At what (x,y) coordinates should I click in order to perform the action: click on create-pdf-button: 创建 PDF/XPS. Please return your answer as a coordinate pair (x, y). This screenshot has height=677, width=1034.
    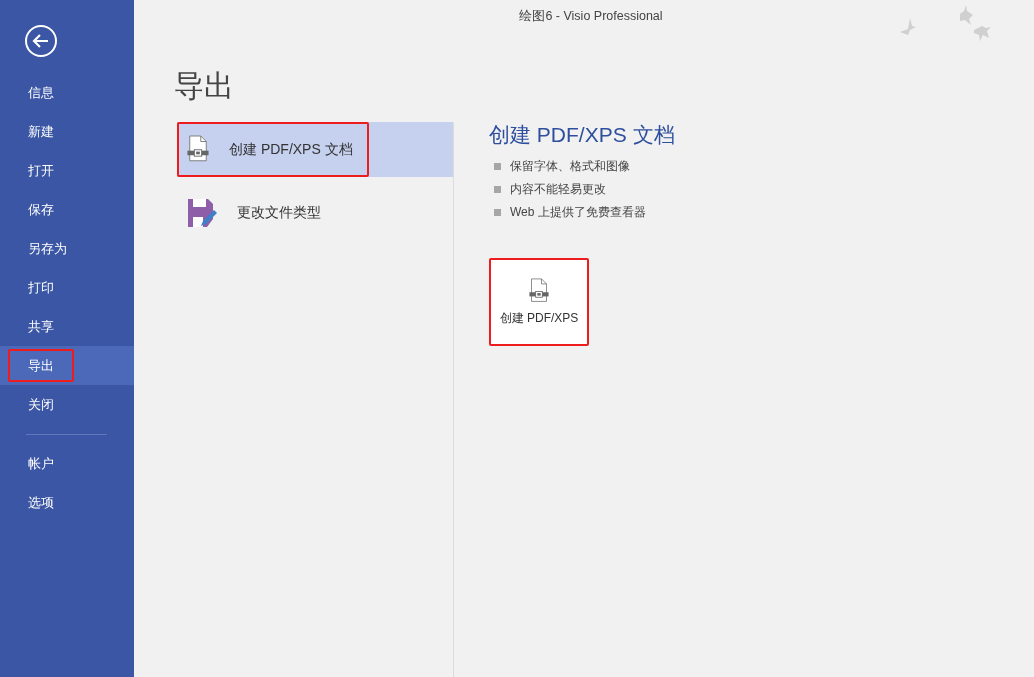
    Looking at the image, I should click on (539, 302).